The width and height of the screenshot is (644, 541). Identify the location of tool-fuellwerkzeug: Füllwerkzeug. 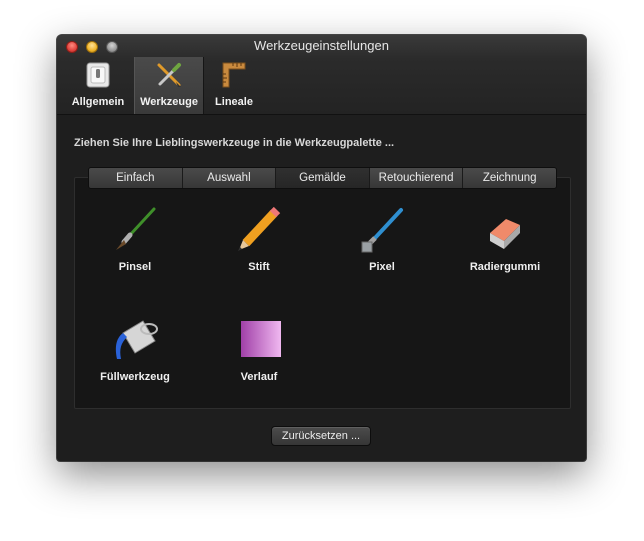
(135, 348).